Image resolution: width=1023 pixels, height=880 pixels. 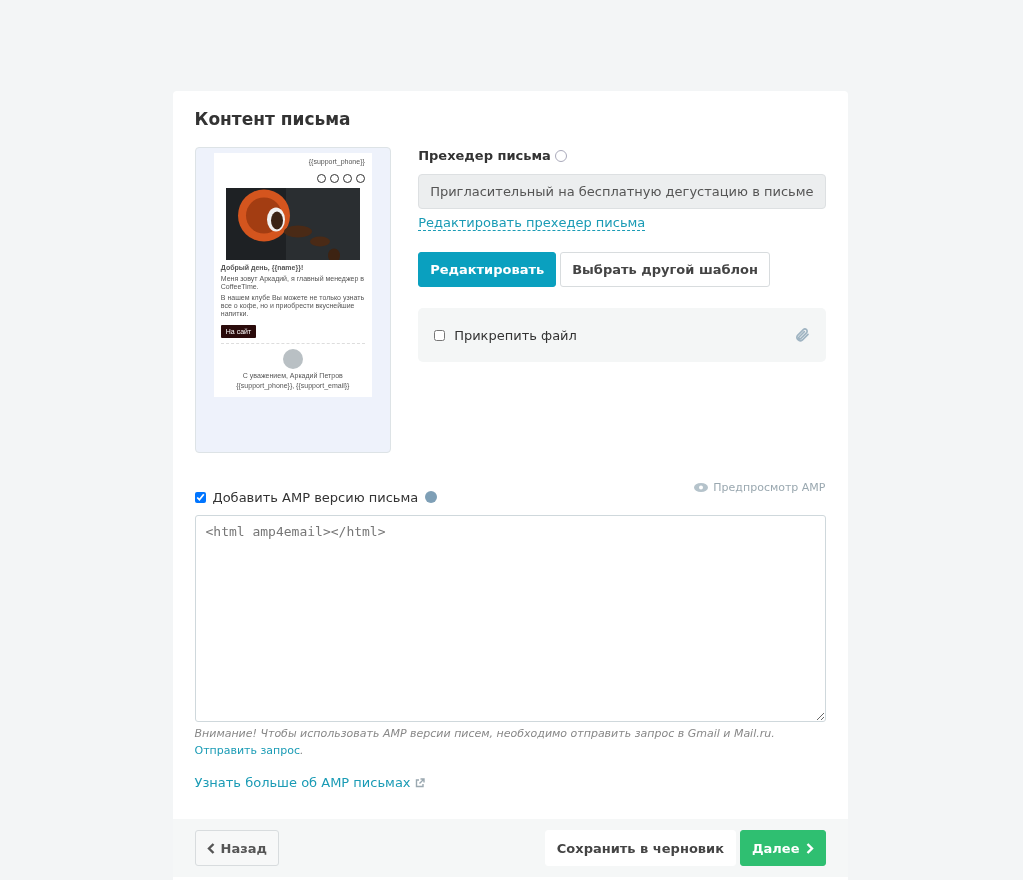 What do you see at coordinates (273, 119) in the screenshot?
I see `section-title: Контент письма` at bounding box center [273, 119].